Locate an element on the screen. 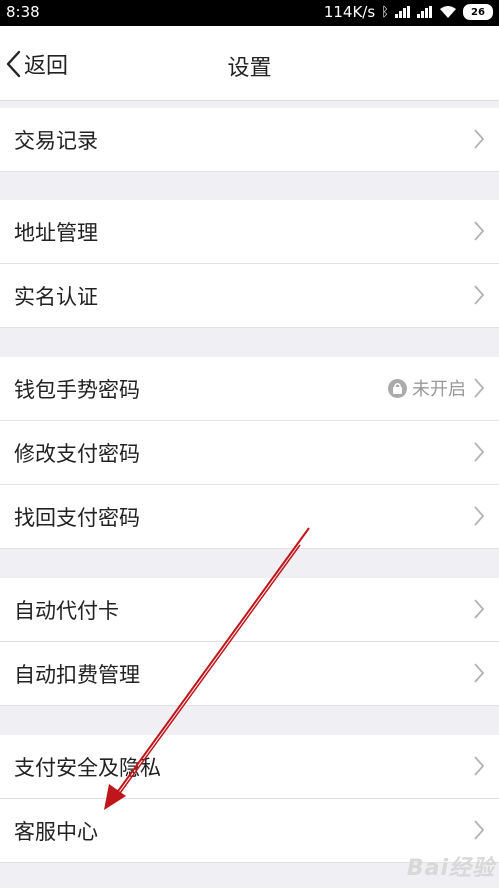  row-label: 自动代付卡 is located at coordinates (66, 611).